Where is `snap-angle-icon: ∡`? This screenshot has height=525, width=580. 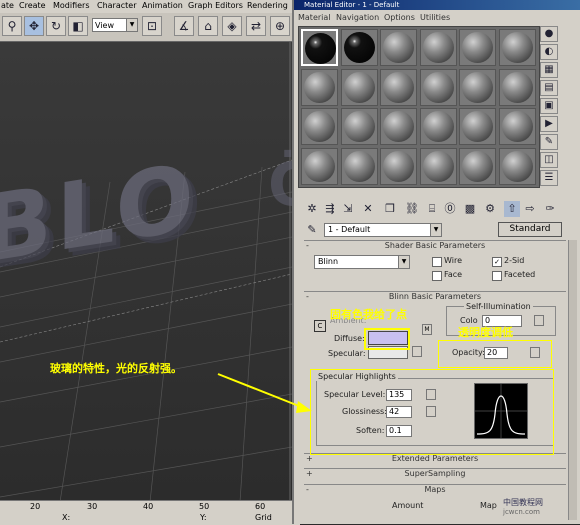
snap-angle-icon: ∡ is located at coordinates (184, 26).